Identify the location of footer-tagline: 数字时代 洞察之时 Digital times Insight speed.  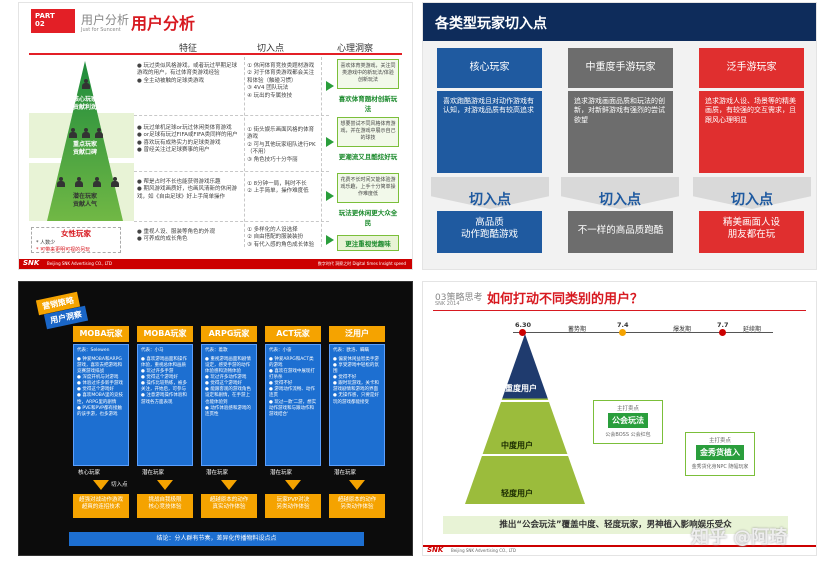
(361, 263).